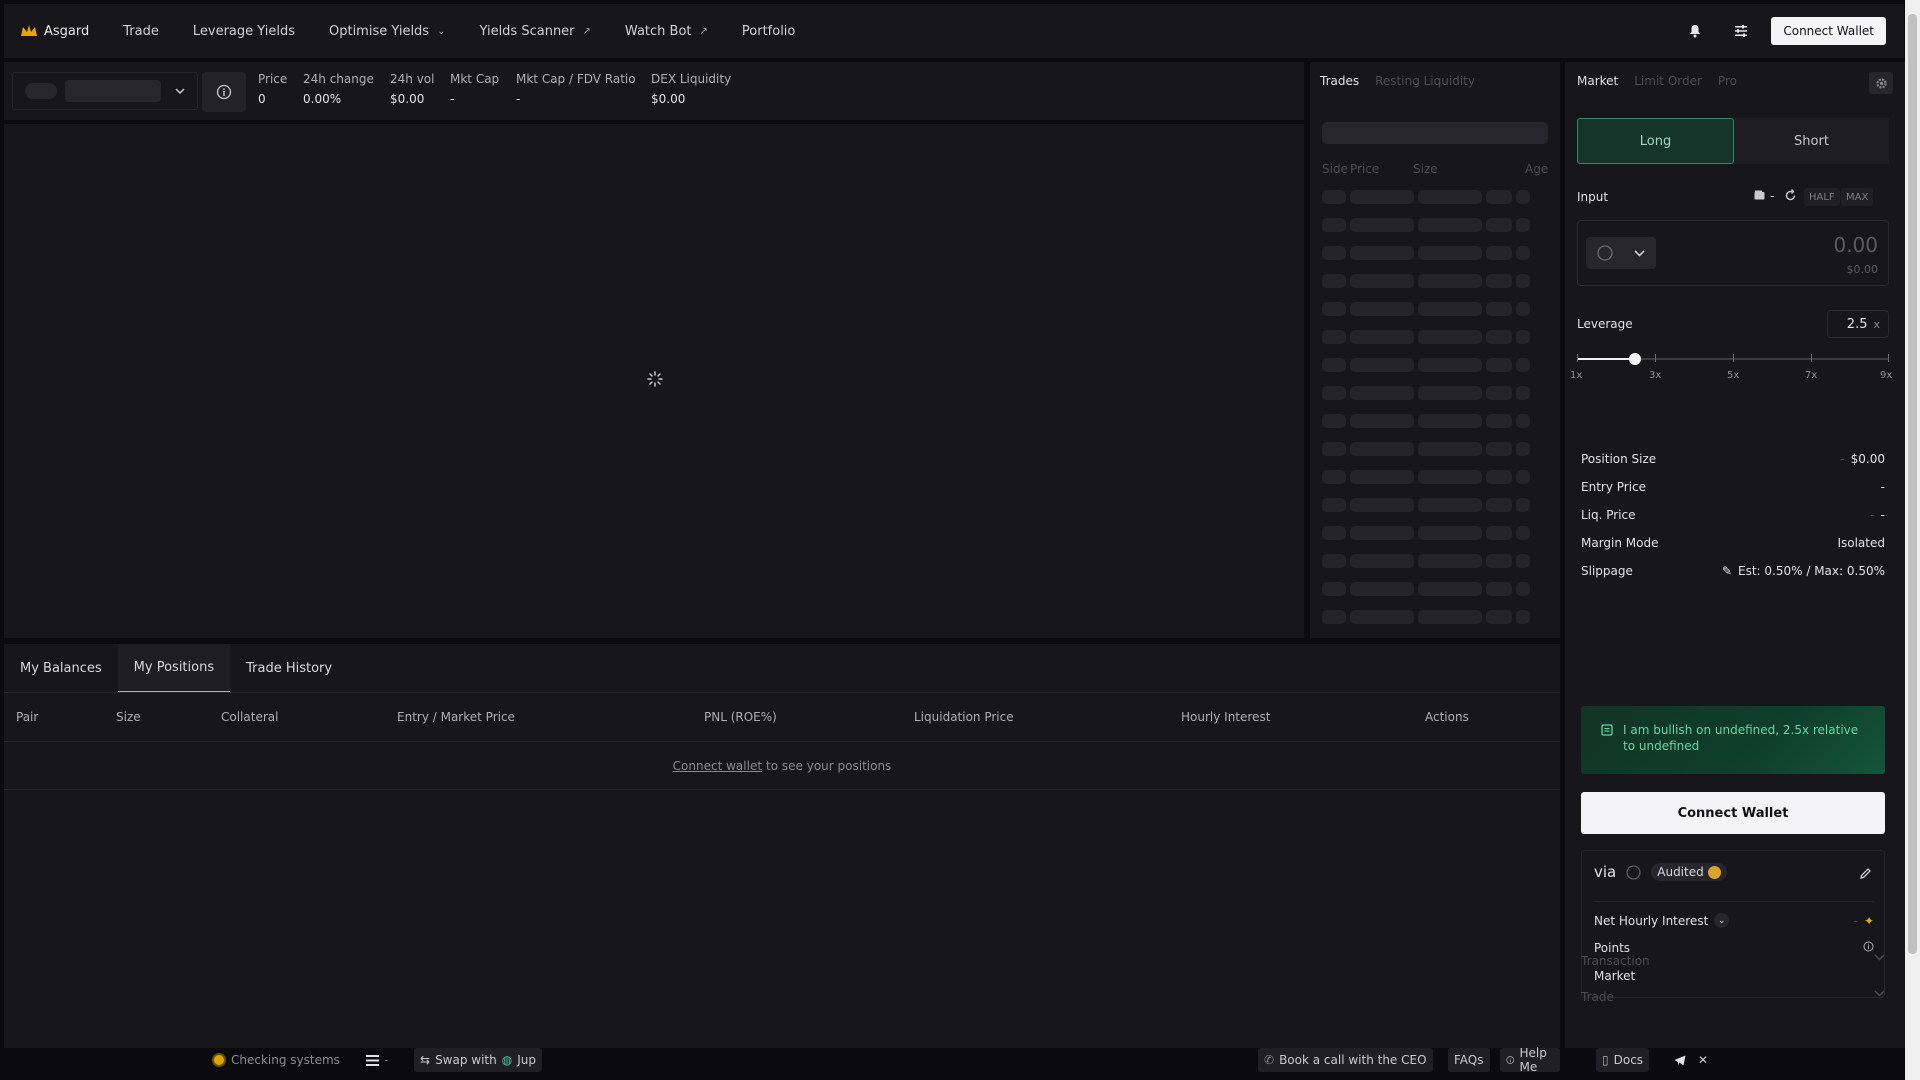 This screenshot has width=1920, height=1080. I want to click on nav-portfolio: Portfolio, so click(768, 31).